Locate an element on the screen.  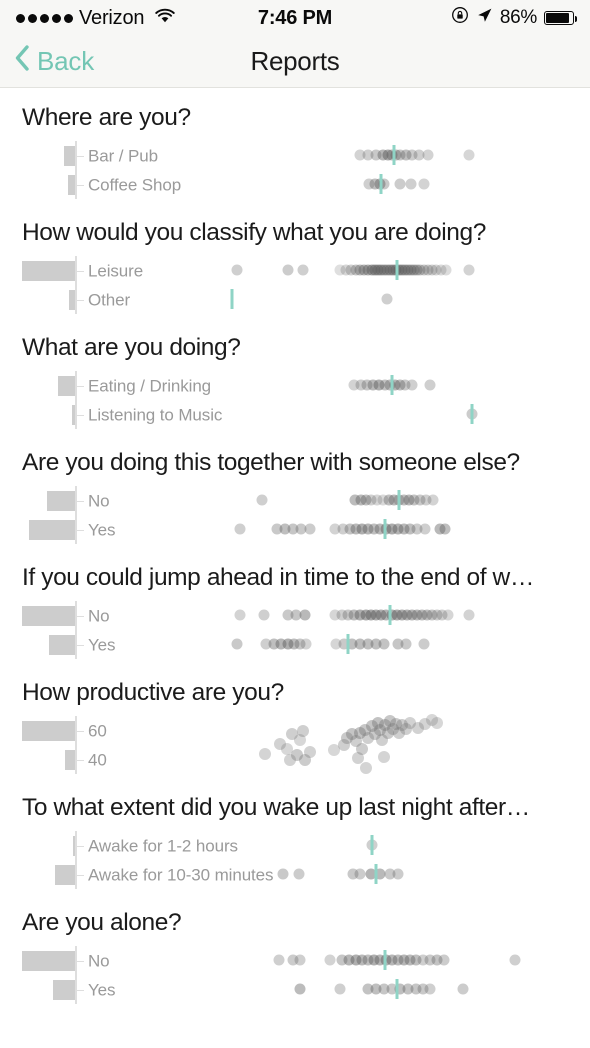
navigation-bar: Back Reports is located at coordinates (295, 62).